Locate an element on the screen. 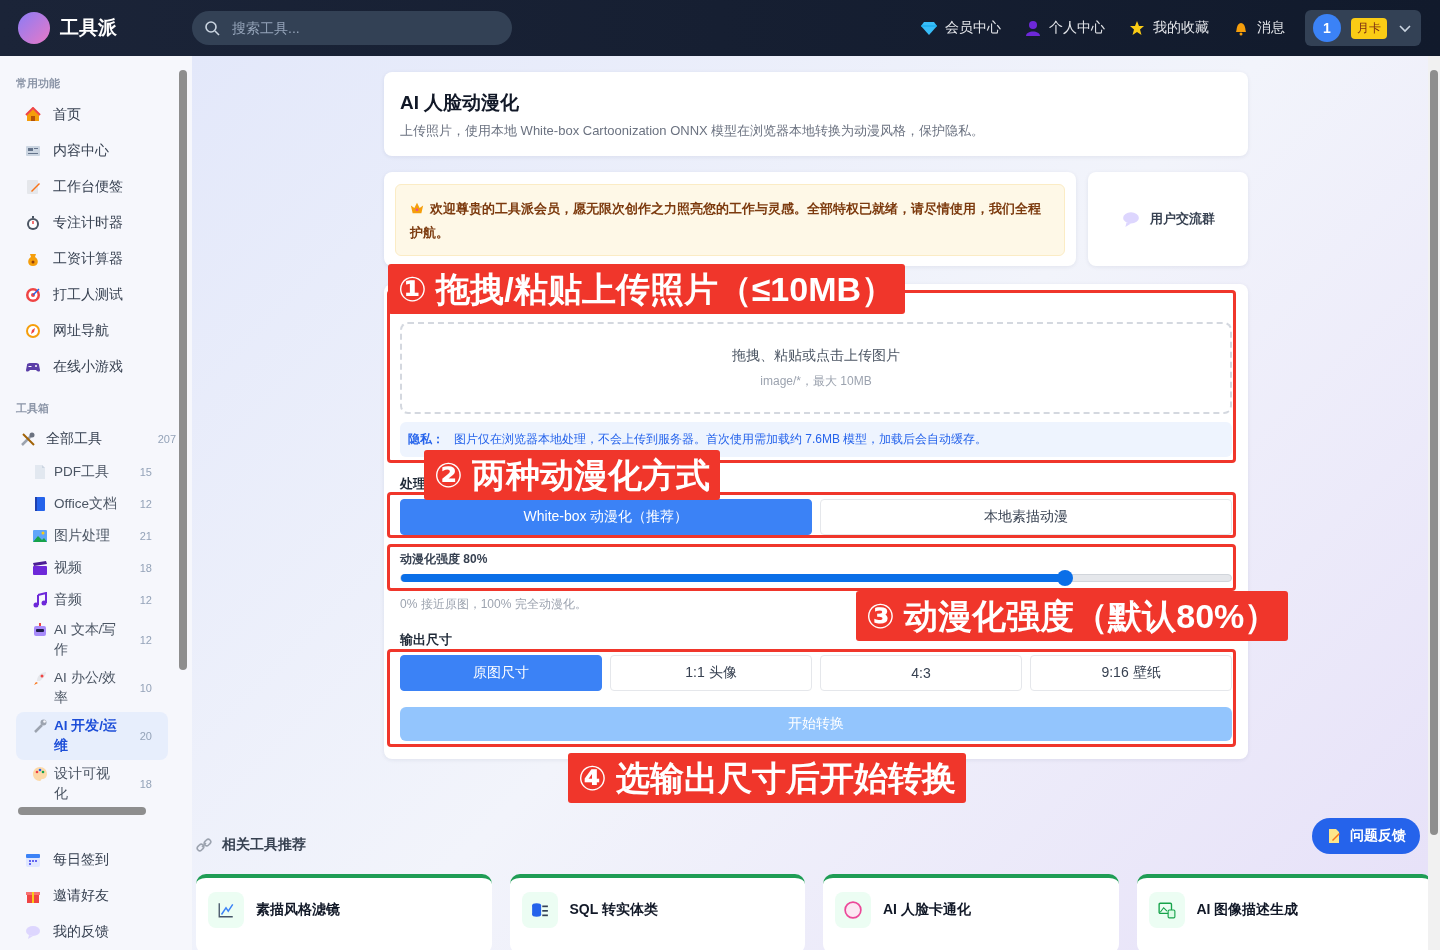  sidebar-item: 内容中心 is located at coordinates (96, 151).